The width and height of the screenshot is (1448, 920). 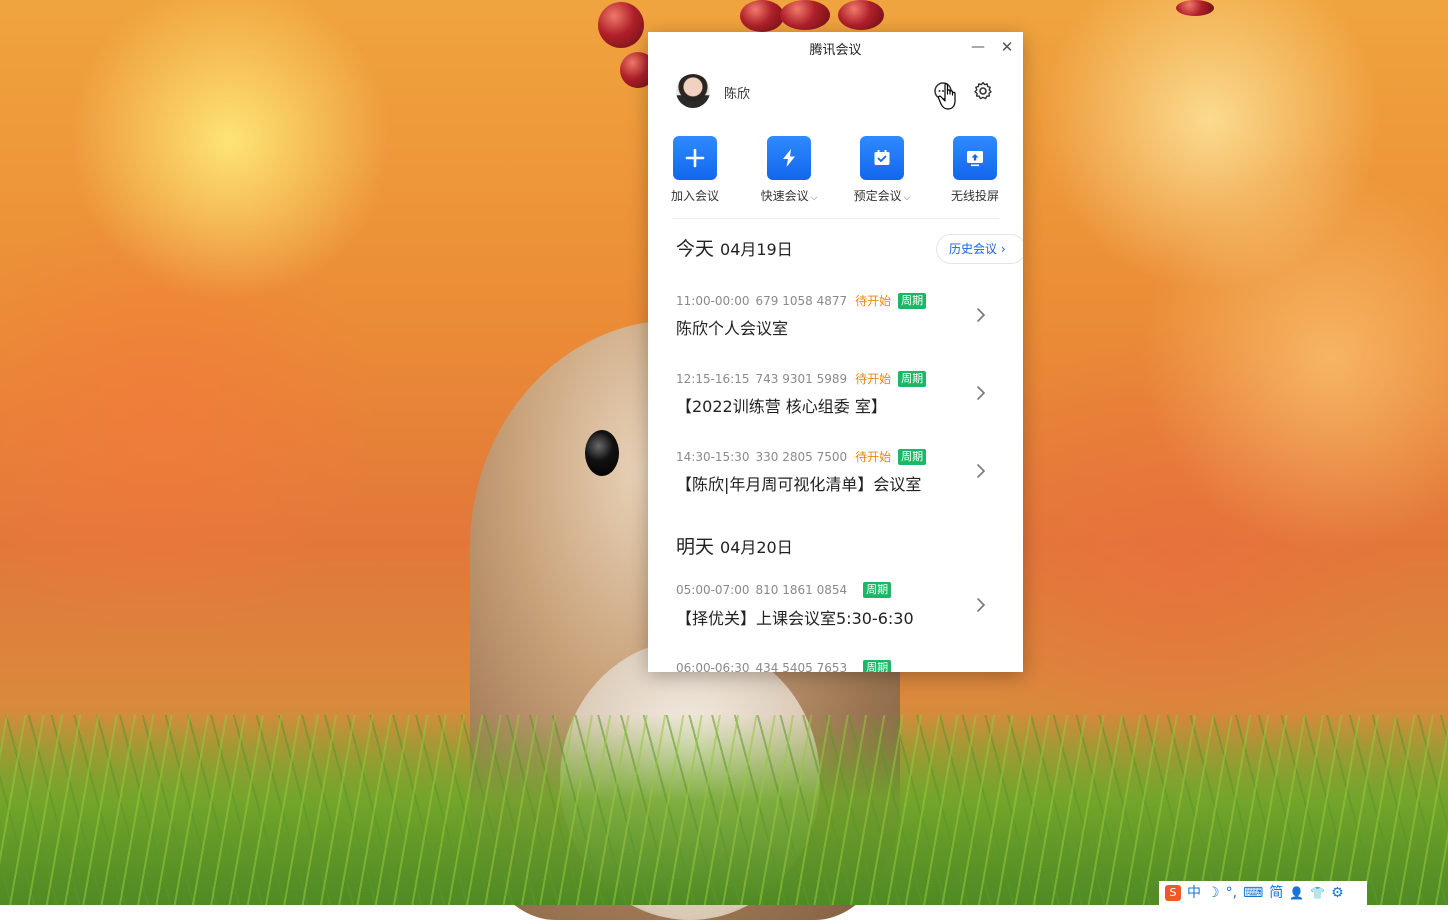 I want to click on schedule-meeting-label: 预定会议, so click(x=877, y=196).